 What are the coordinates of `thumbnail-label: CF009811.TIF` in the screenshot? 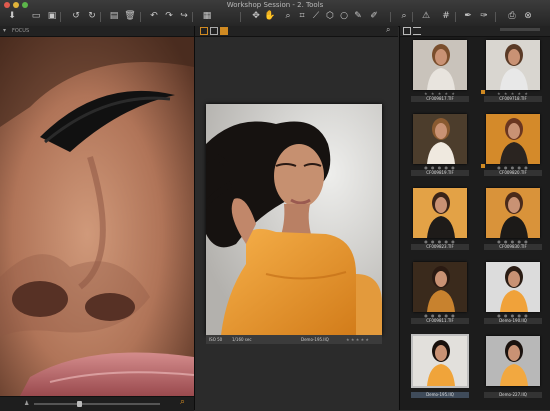 It's located at (440, 321).